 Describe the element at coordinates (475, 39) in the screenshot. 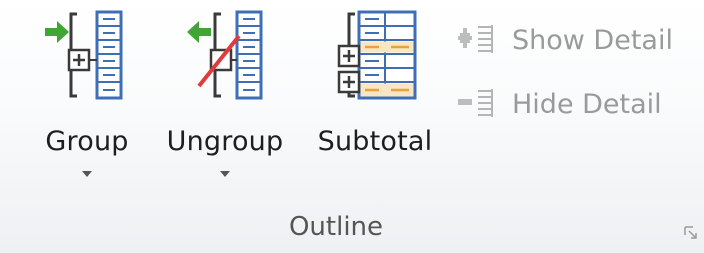

I see `show-detail-icon` at that location.